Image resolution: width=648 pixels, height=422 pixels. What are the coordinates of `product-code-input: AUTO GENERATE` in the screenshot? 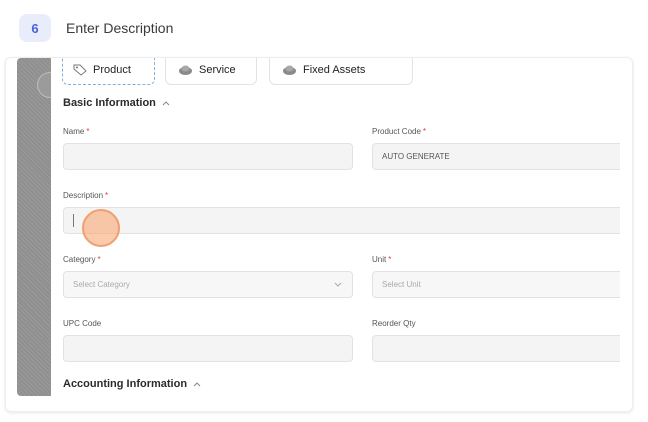 It's located at (496, 156).